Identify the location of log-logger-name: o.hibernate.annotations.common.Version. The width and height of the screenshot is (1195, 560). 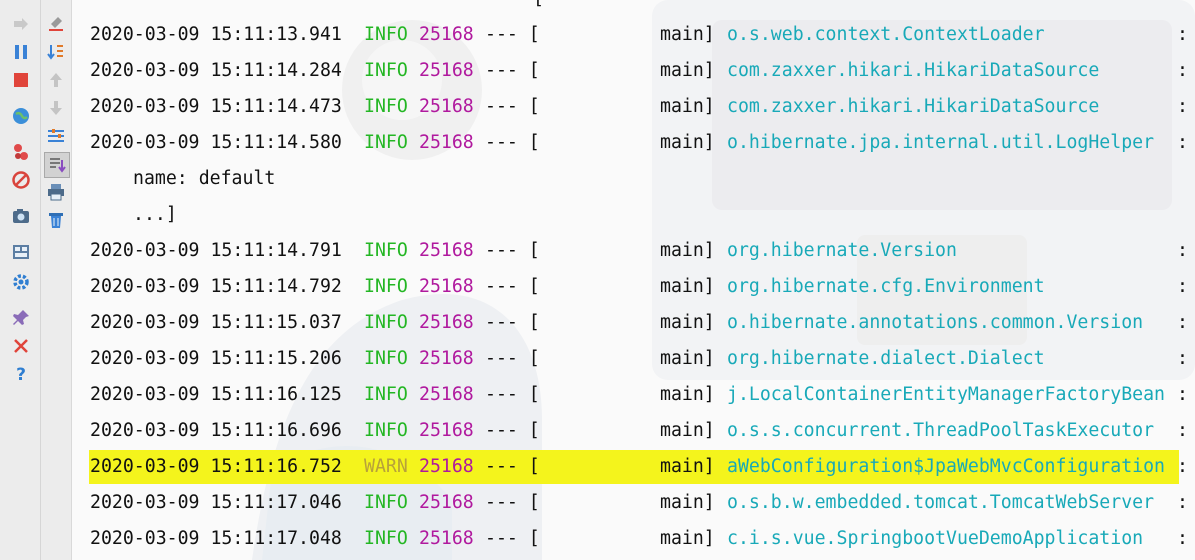
(935, 322).